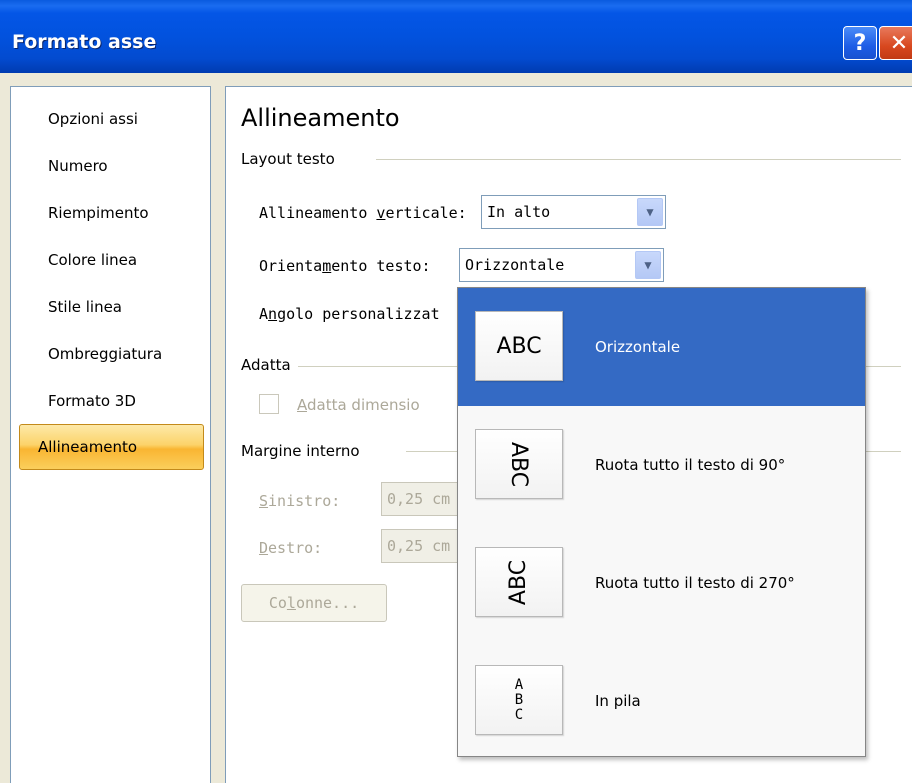 Image resolution: width=912 pixels, height=783 pixels. I want to click on stacked-text-icon: A B C, so click(519, 700).